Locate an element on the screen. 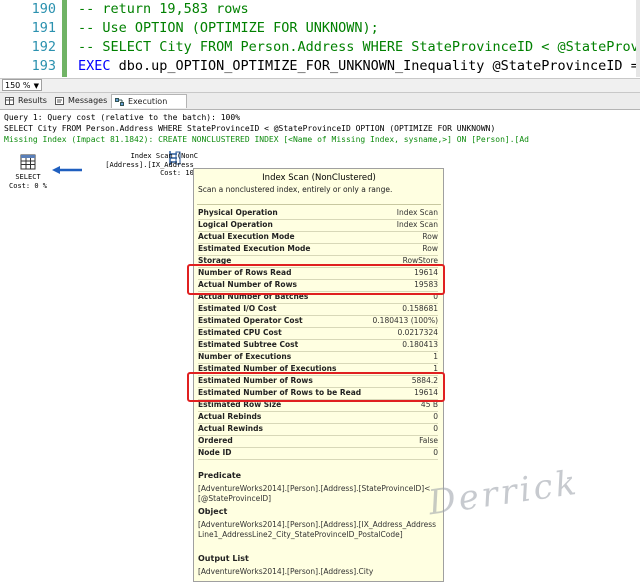  predicate-heading: Predicate is located at coordinates (220, 475).